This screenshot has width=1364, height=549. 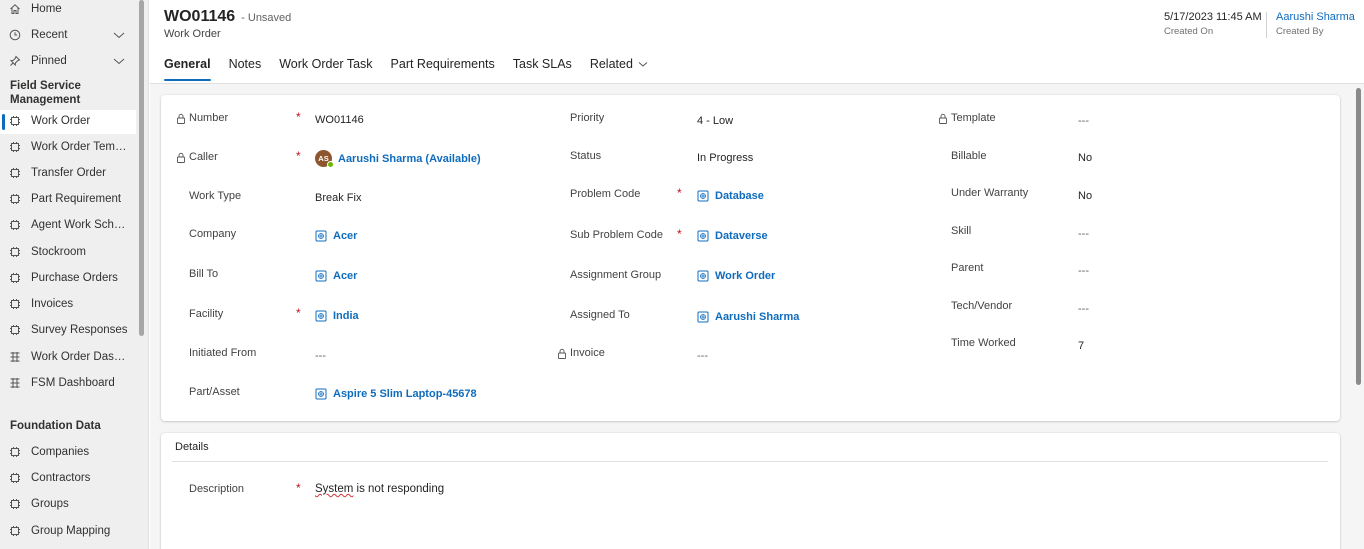 I want to click on sidebar-item-recent: Recent, so click(x=68, y=36).